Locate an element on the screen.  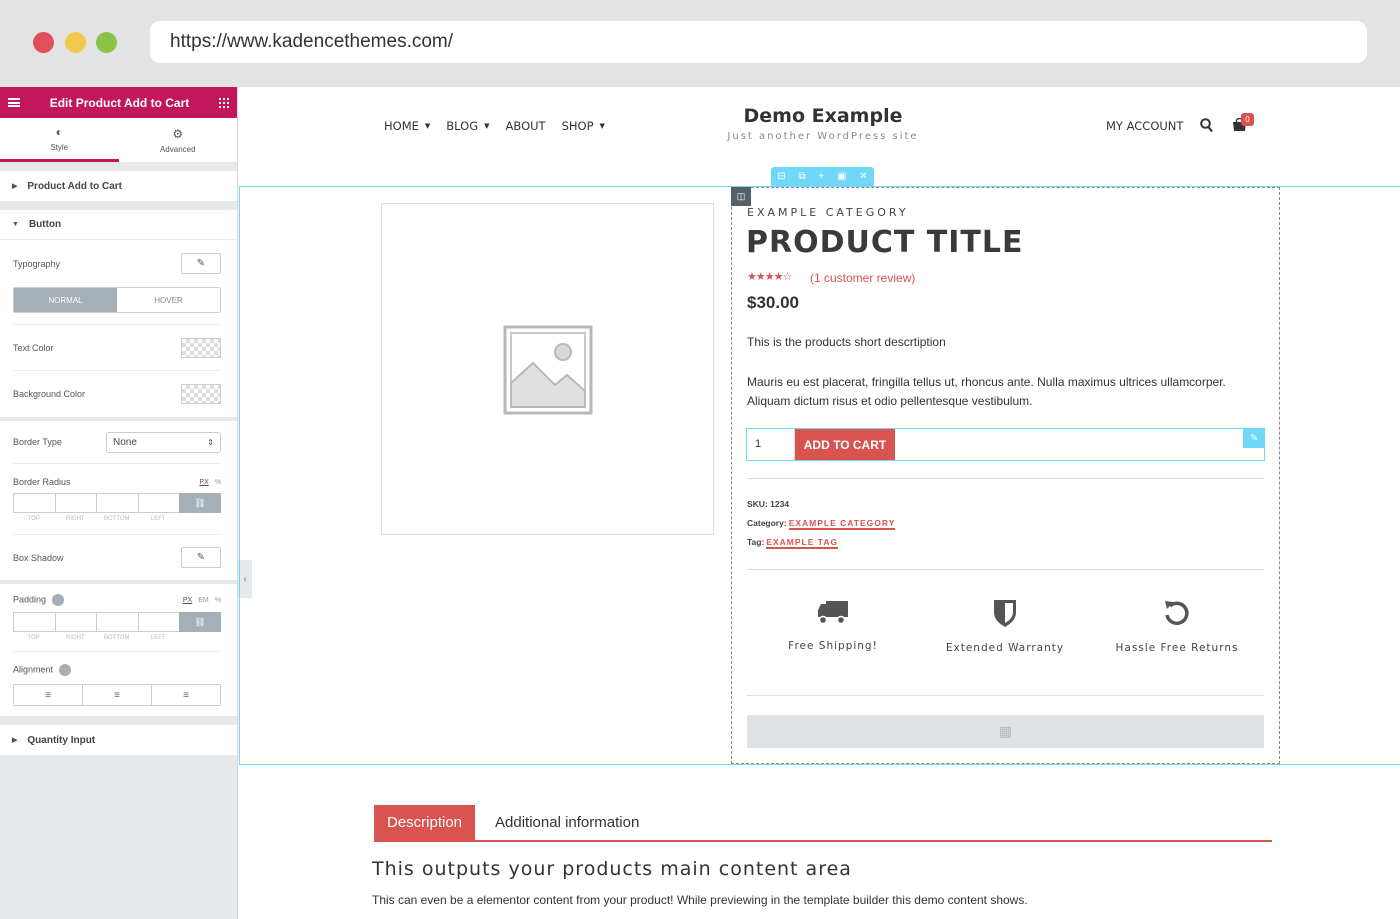
section-toolbar: ⊟ ⧉ + ▣ ✕ is located at coordinates (822, 176).